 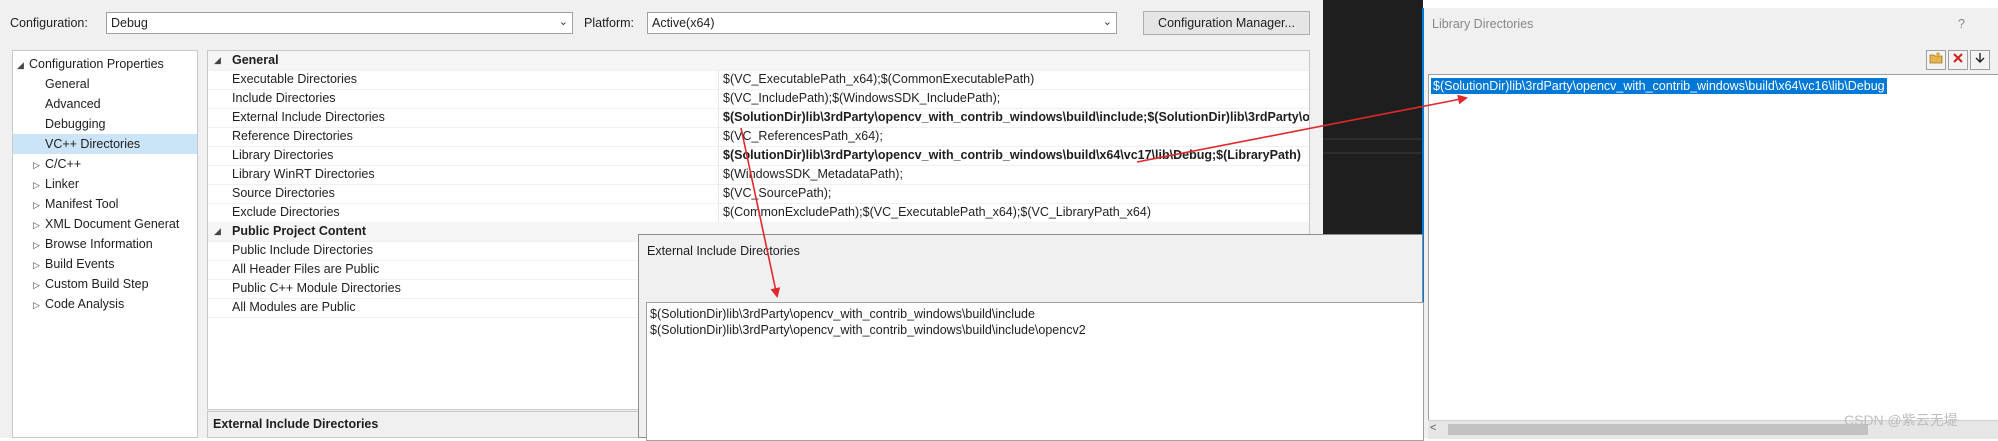 I want to click on property-value: $(VC_SourcePath);, so click(x=1016, y=193).